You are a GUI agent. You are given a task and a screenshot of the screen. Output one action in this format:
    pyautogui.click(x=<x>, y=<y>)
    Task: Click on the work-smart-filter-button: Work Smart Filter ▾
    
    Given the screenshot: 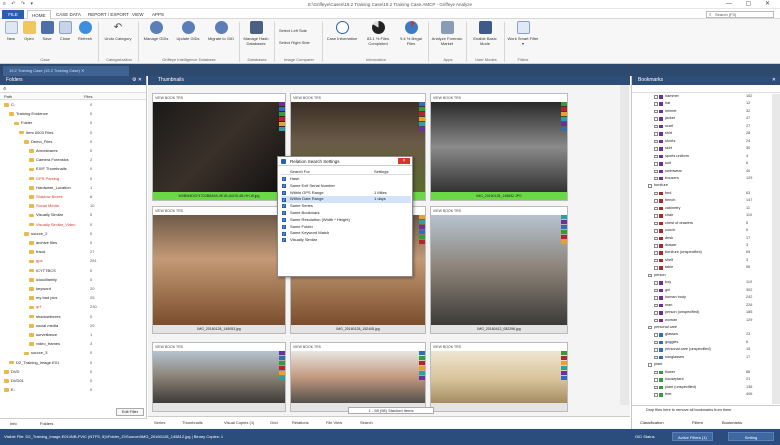 What is the action you would take?
    pyautogui.click(x=523, y=33)
    